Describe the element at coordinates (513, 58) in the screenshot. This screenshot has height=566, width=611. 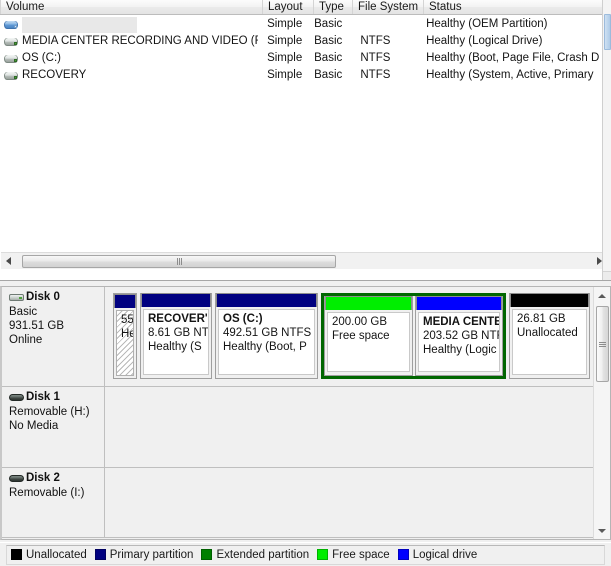
I see `volume-status-cell: Healthy (Boot, Page File, Crash D` at that location.